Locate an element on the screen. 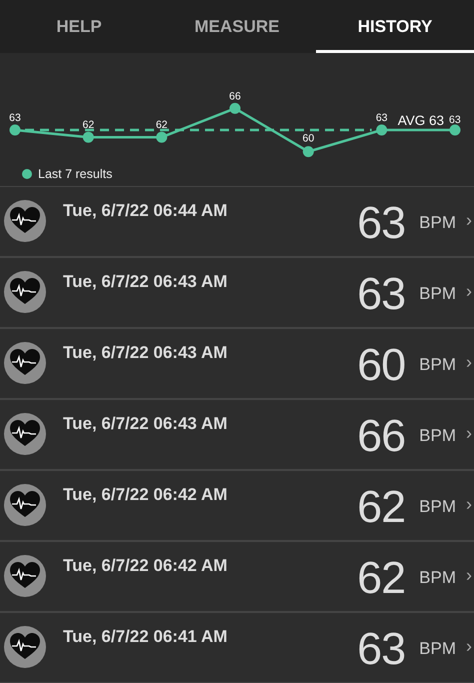  data-label: 60 is located at coordinates (308, 138).